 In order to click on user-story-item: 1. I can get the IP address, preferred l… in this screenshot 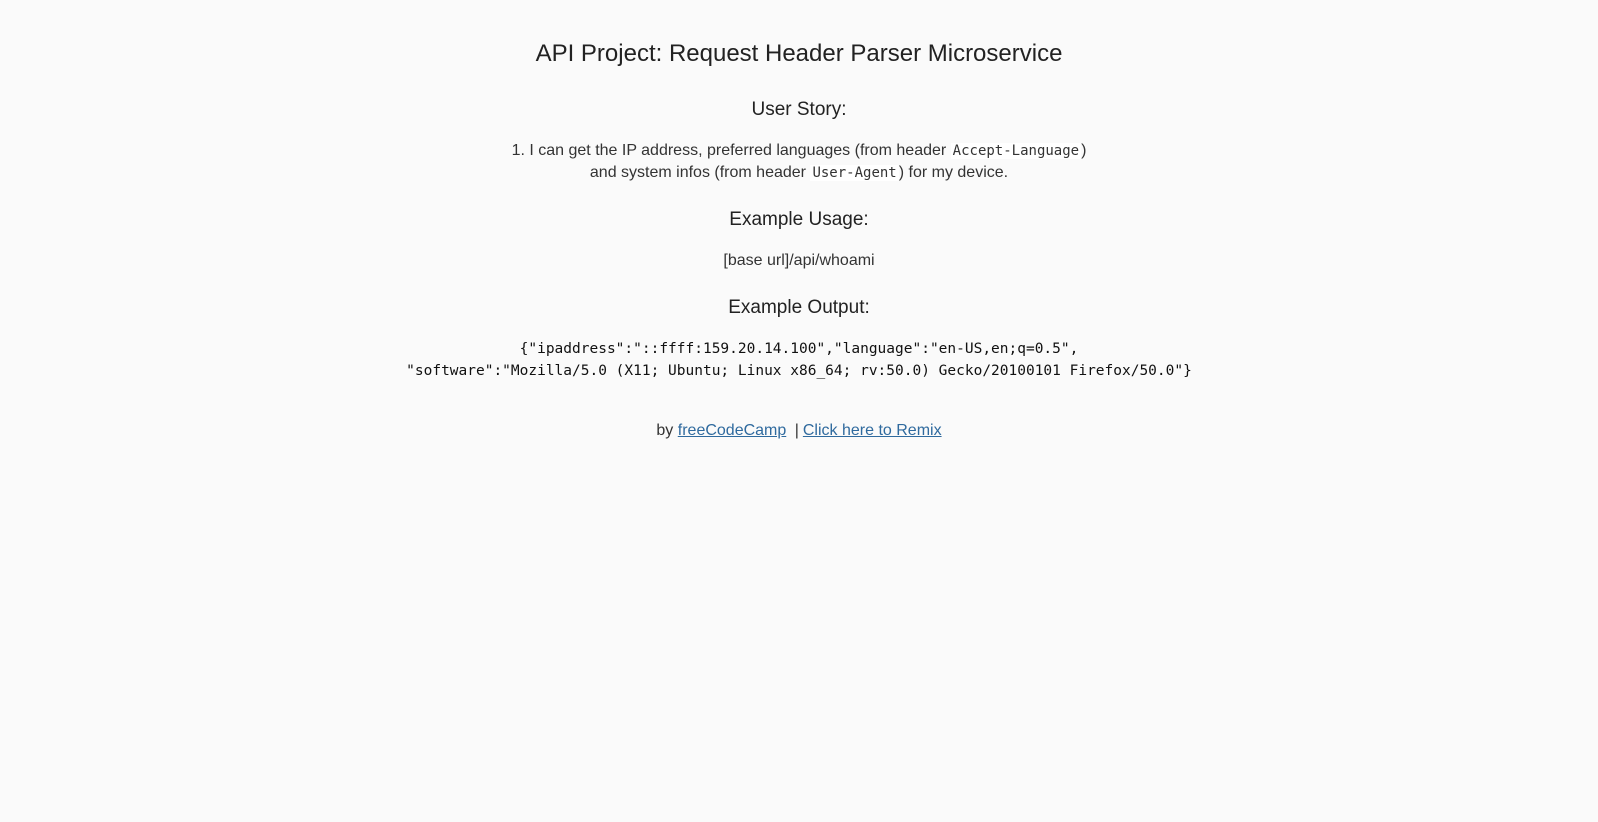, I will do `click(799, 162)`.